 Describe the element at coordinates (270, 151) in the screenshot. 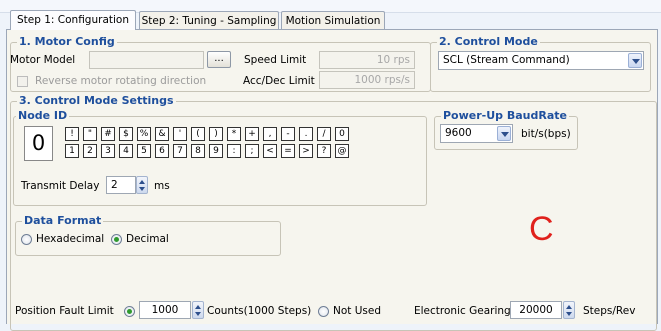

I see `node-id-key: <` at that location.